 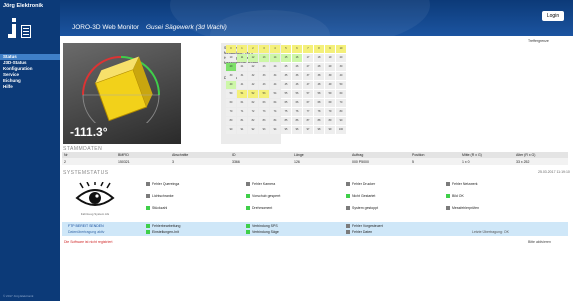 I want to click on grid-cell: 57, so click(x=308, y=94).